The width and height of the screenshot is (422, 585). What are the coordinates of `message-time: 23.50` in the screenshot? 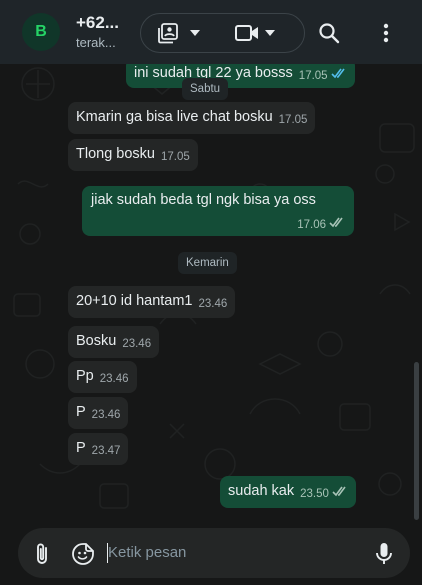 It's located at (314, 494).